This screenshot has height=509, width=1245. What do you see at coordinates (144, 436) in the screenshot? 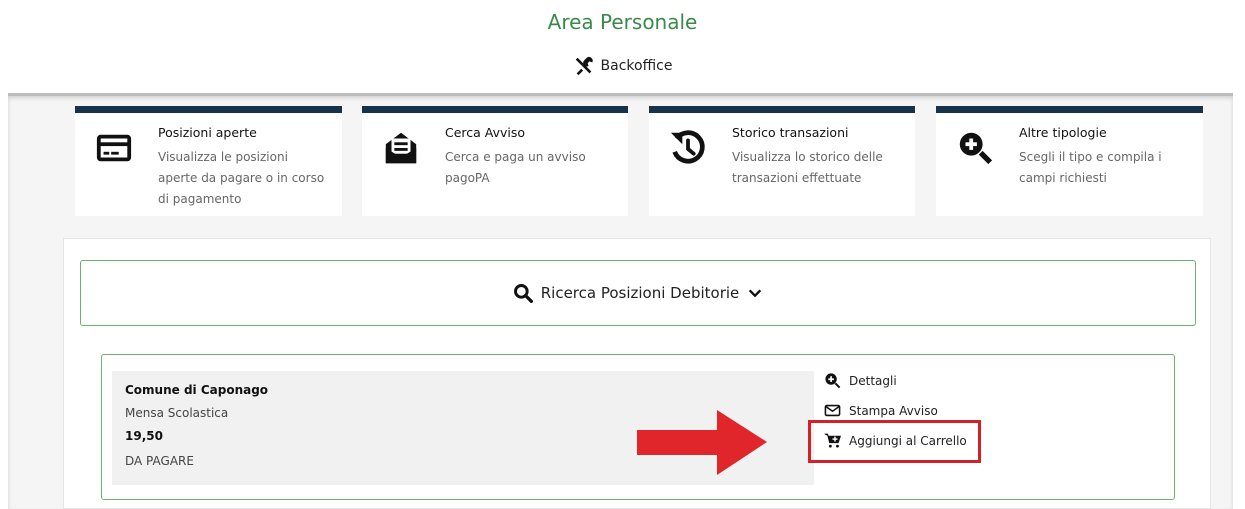
I see `result-importo: 19,50` at bounding box center [144, 436].